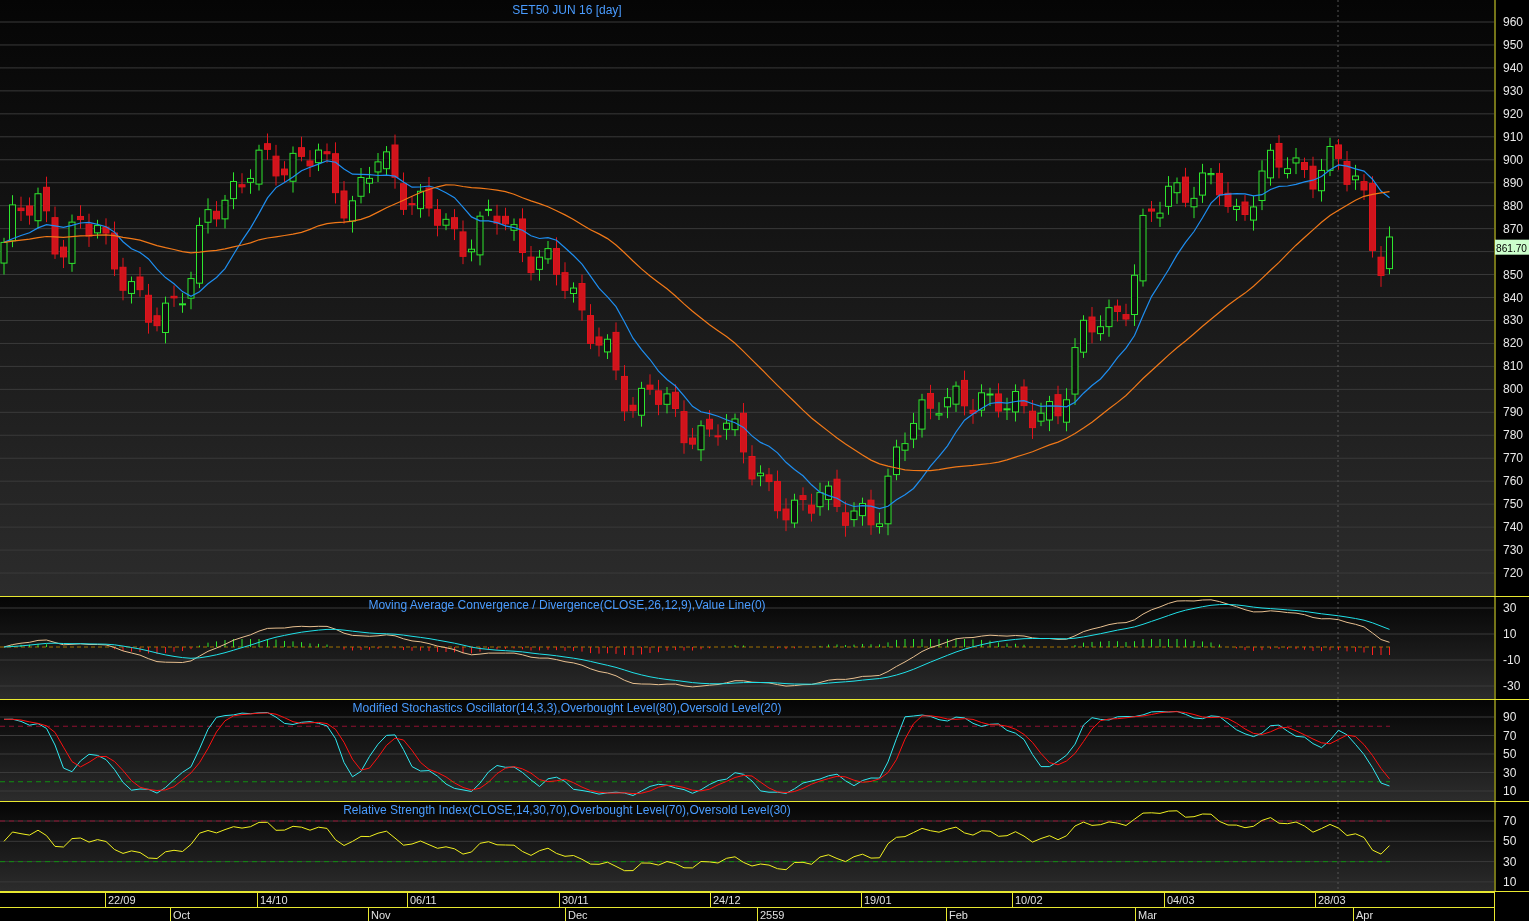 This screenshot has width=1529, height=921. Describe the element at coordinates (1365, 915) in the screenshot. I see `month-label: Apr` at that location.